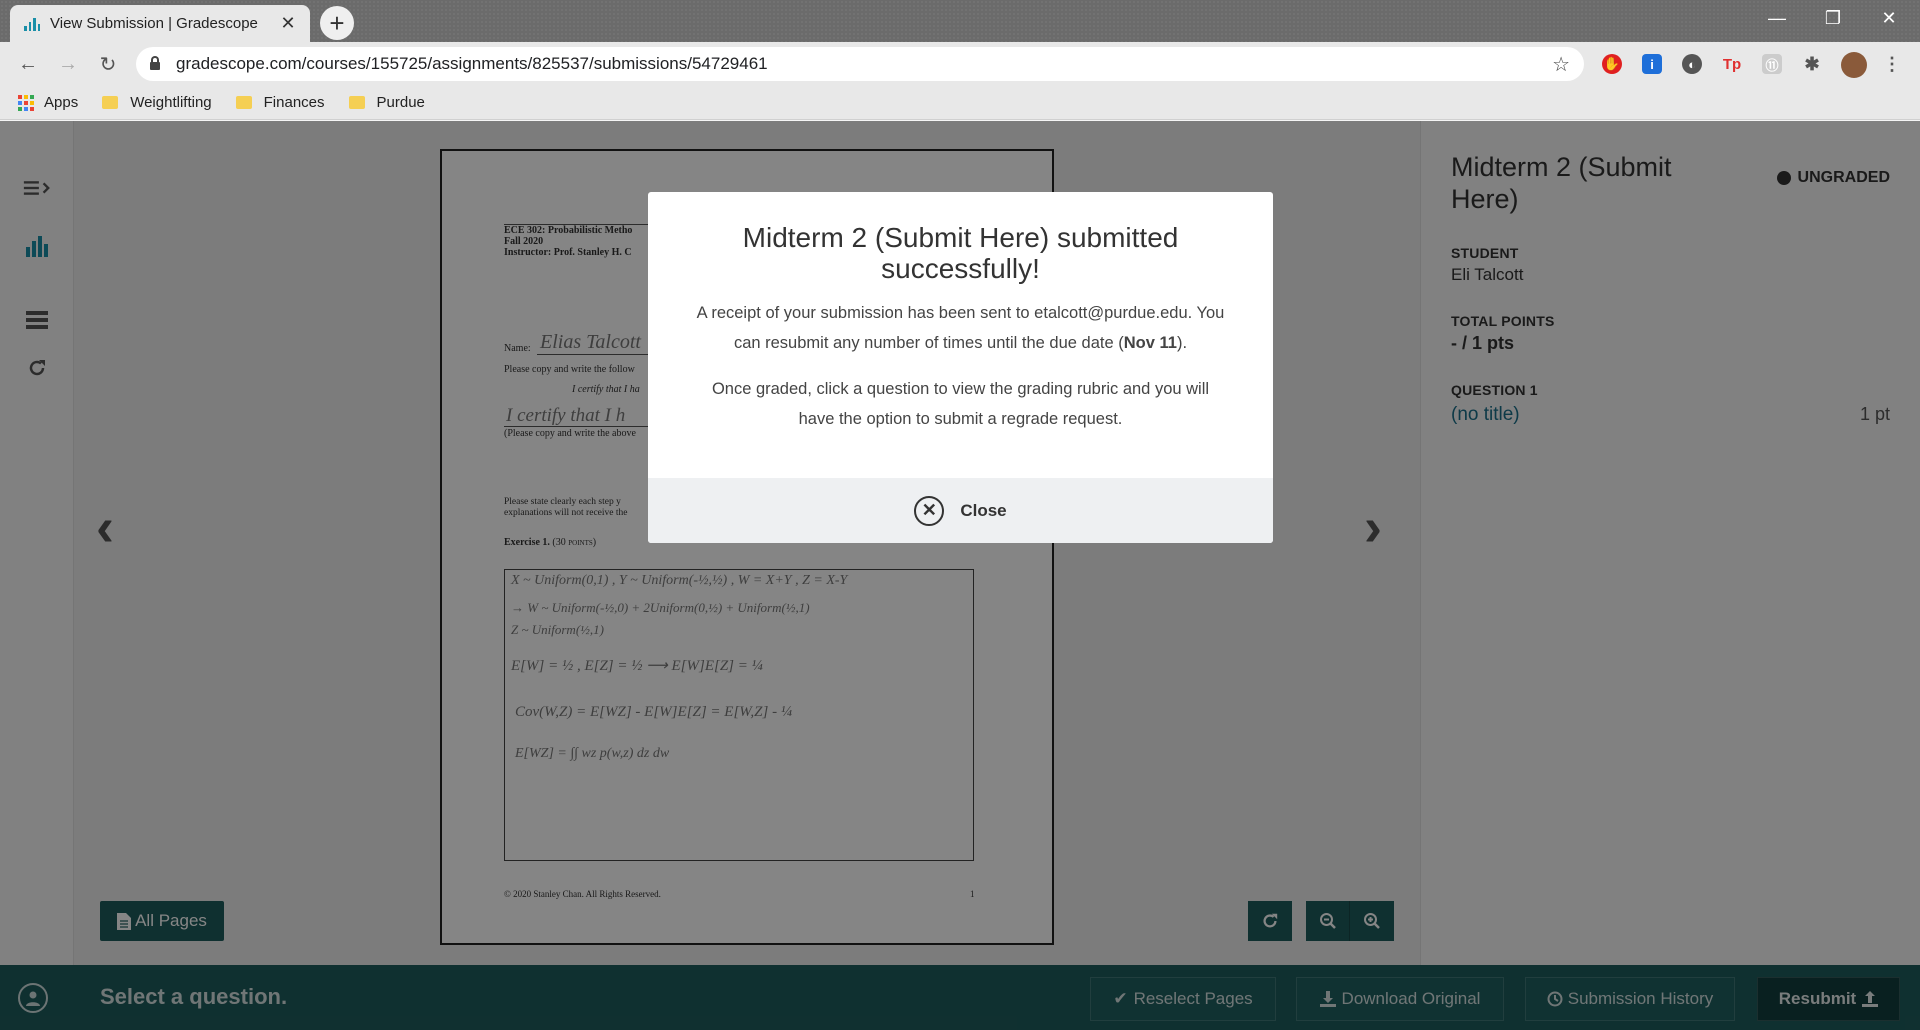 Image resolution: width=1920 pixels, height=1030 pixels. I want to click on adblock-extension-icon: ✋, so click(1612, 64).